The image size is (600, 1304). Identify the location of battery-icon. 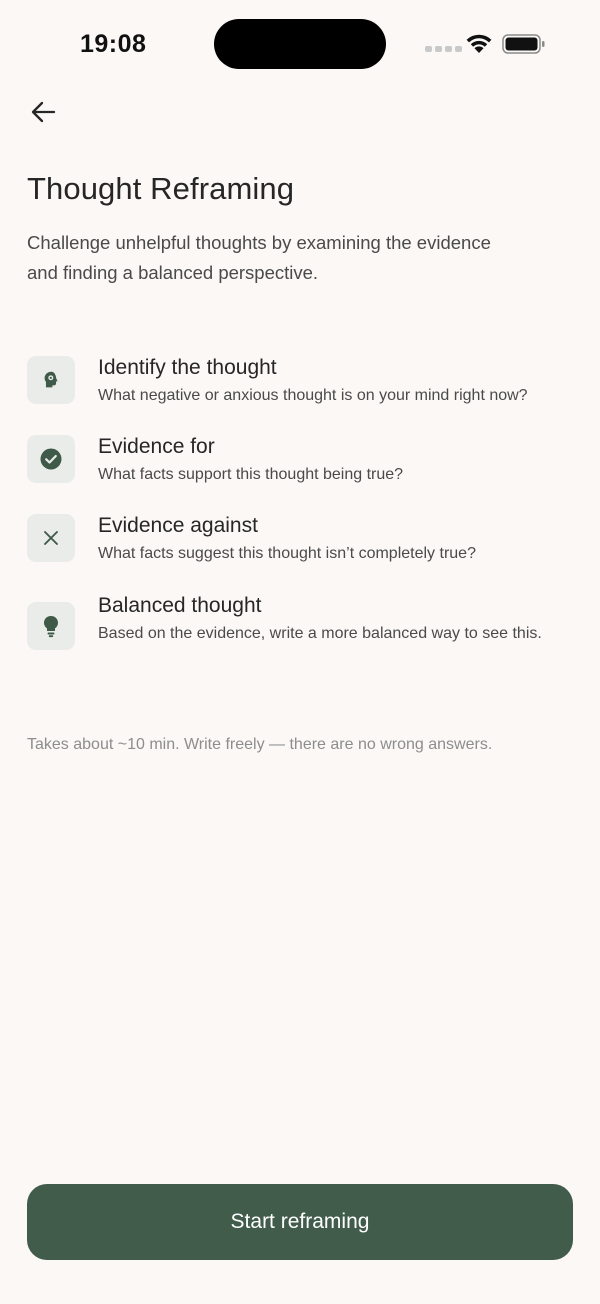
(523, 44).